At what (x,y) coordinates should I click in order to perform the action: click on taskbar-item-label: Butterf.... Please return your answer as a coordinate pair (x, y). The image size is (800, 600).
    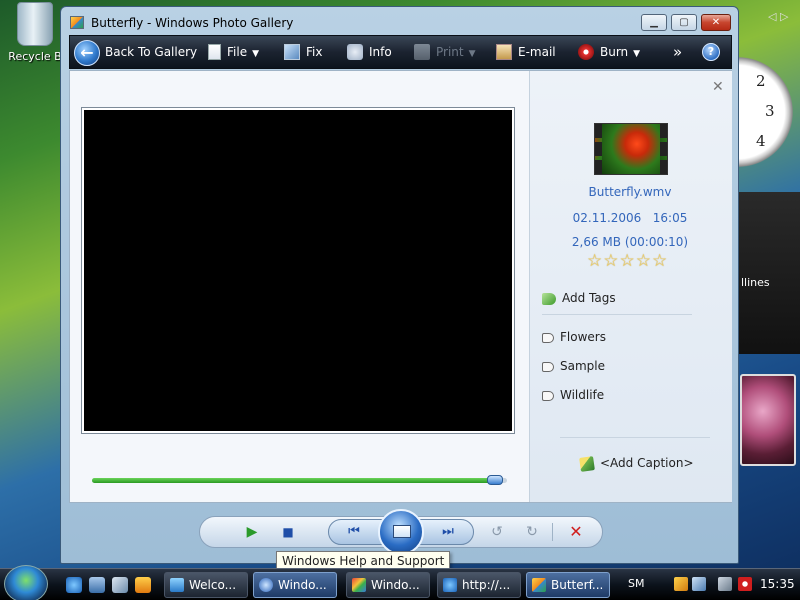
    Looking at the image, I should click on (577, 585).